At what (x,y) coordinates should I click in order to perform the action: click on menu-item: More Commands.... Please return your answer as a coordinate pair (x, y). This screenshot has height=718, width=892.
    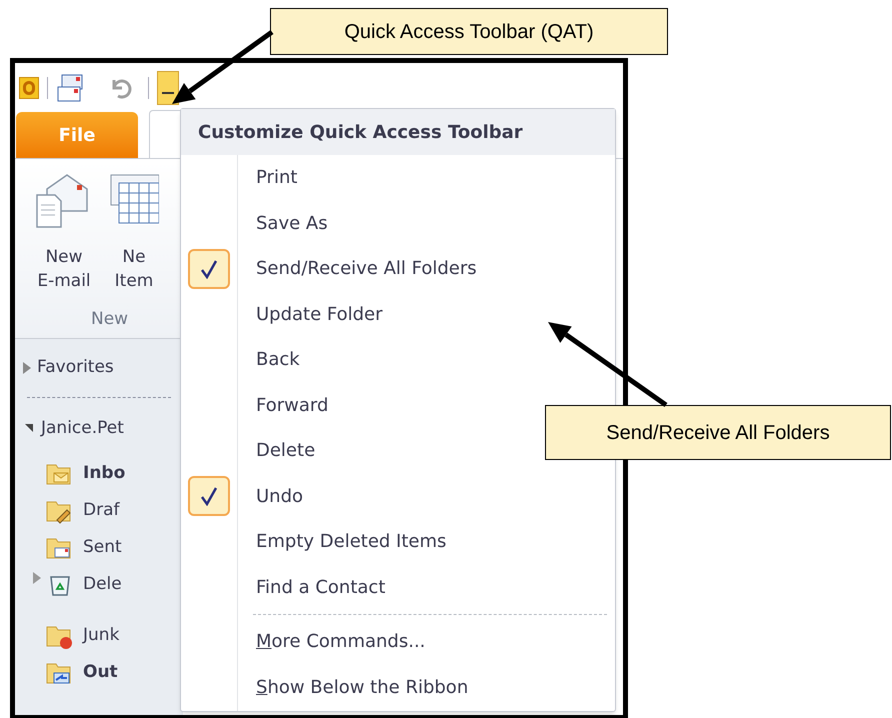
    Looking at the image, I should click on (362, 641).